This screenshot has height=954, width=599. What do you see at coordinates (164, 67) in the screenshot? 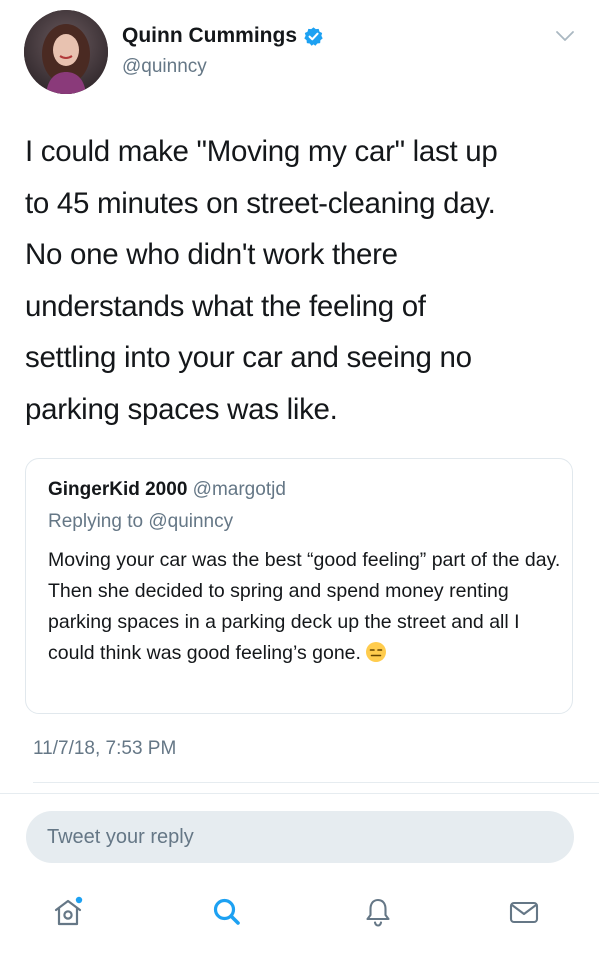
I see `user-handle: @quinncy` at bounding box center [164, 67].